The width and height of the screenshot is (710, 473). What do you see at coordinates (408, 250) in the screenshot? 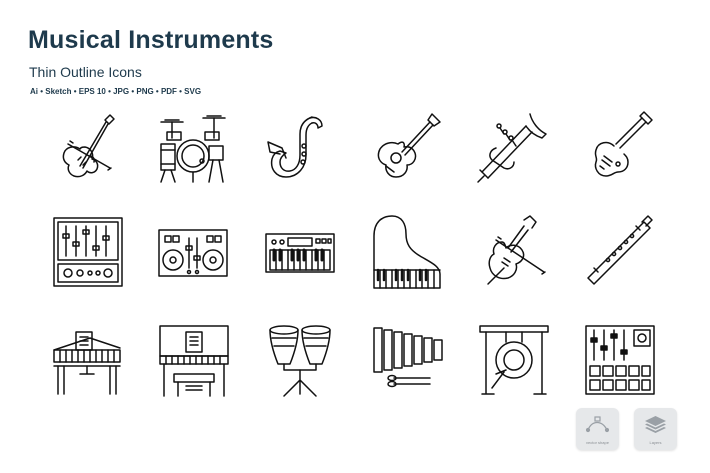
I see `grand-piano-top-icon` at bounding box center [408, 250].